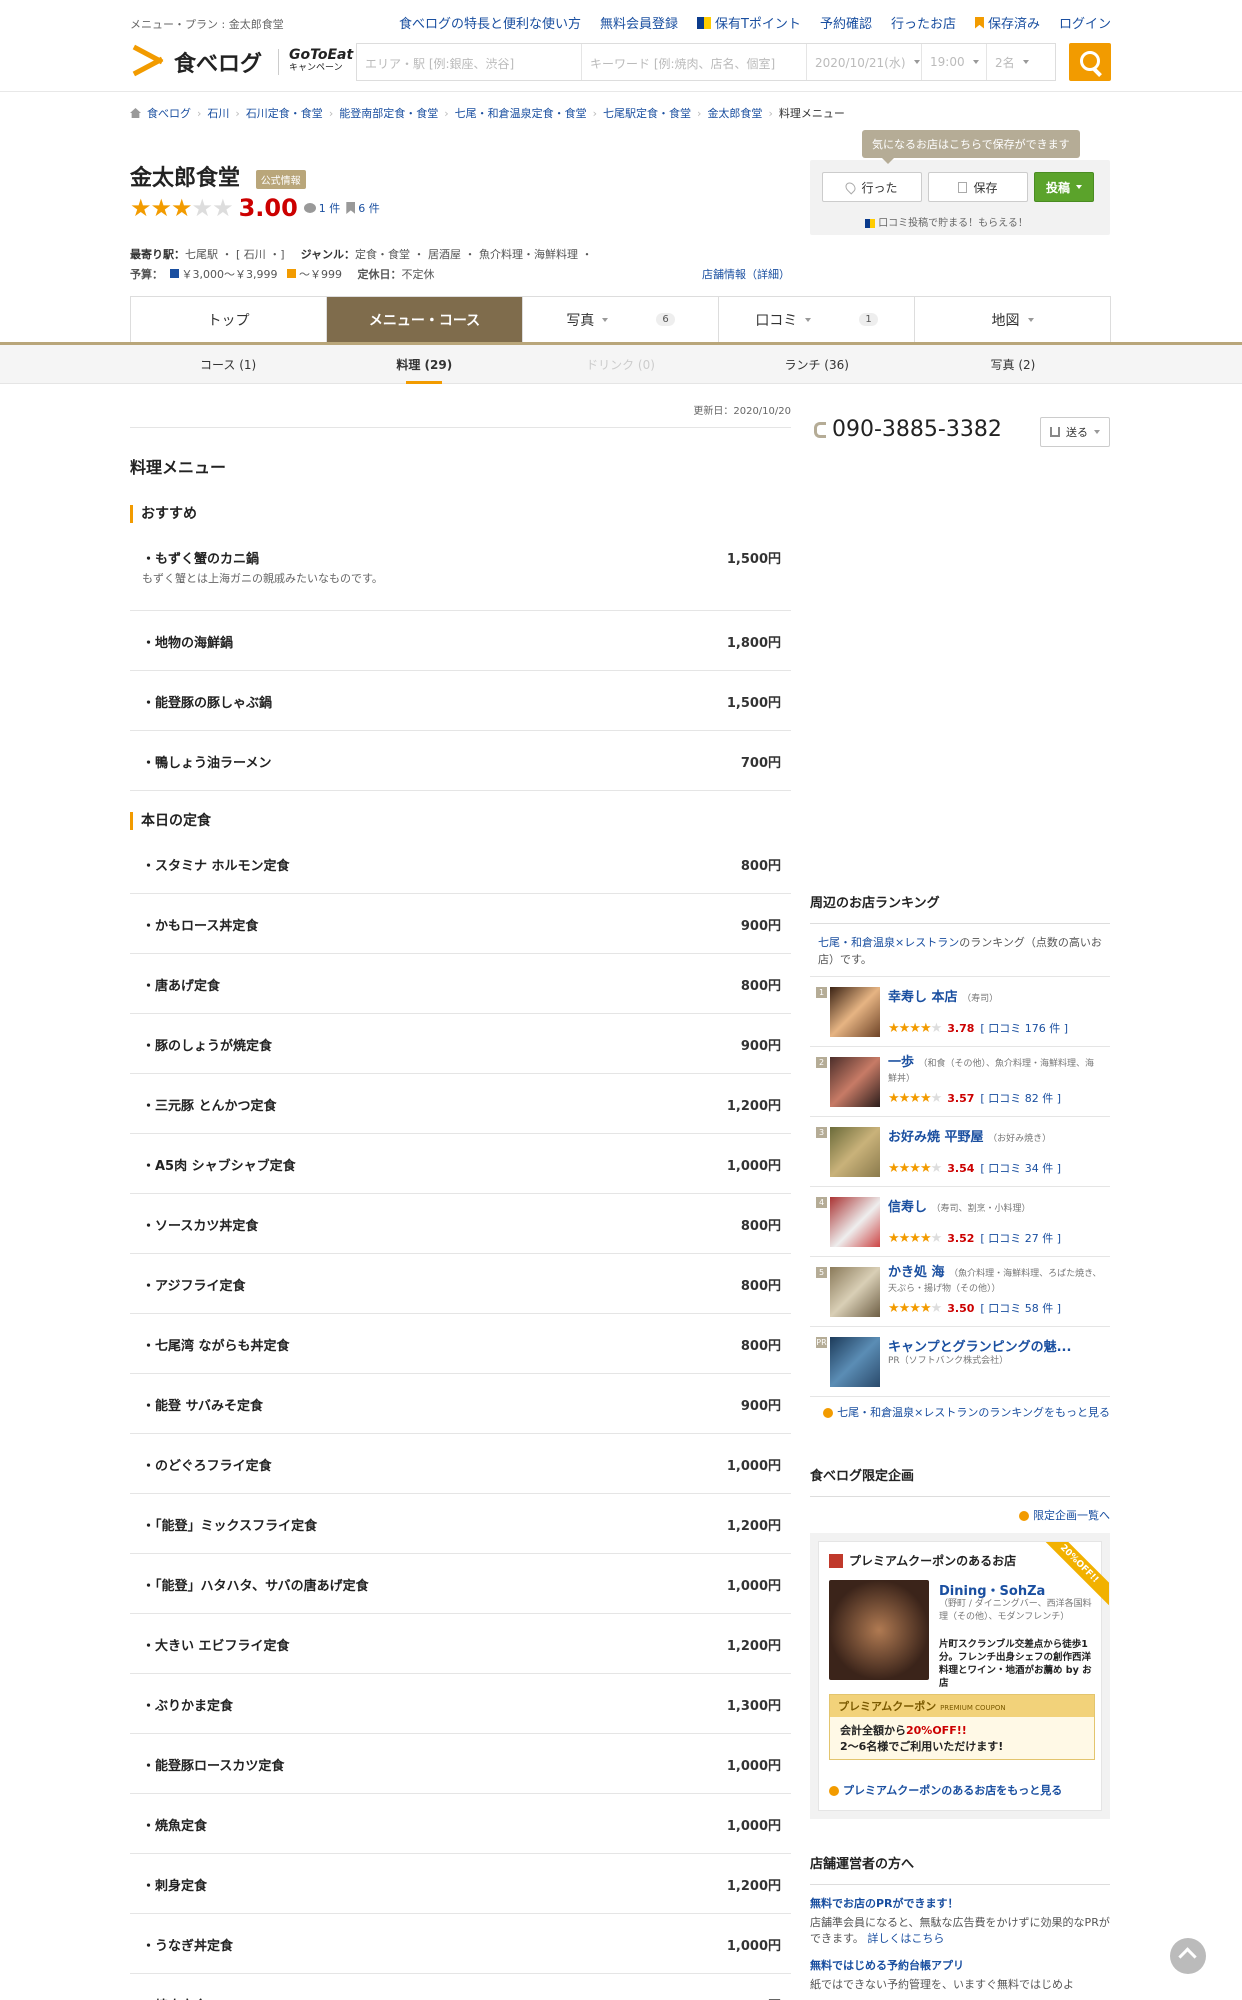 The height and width of the screenshot is (2000, 1242). I want to click on menu-item-name: ・大きい エビフライ定食, so click(216, 1646).